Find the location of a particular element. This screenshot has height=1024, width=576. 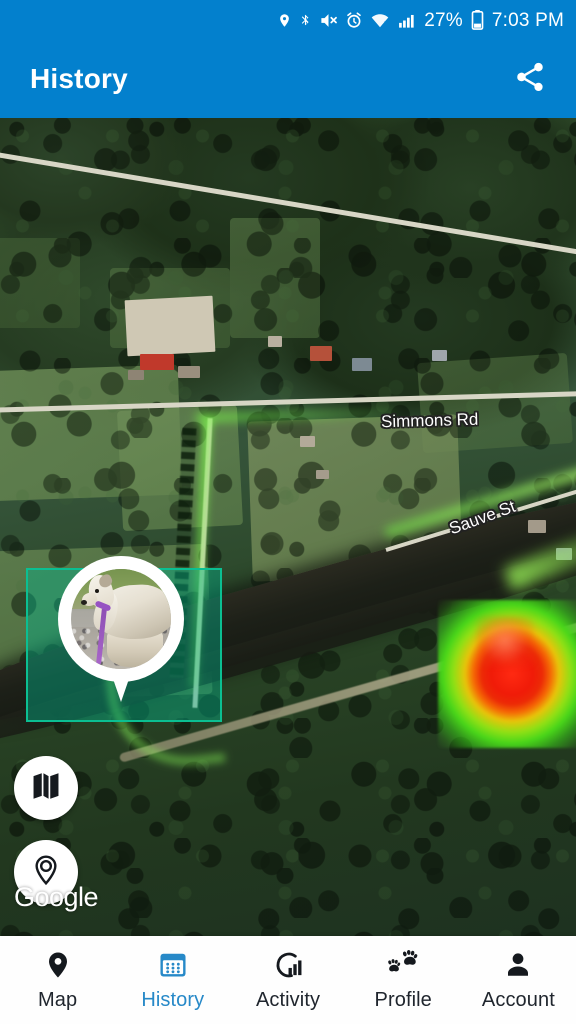

heatmap-core is located at coordinates (505, 641).